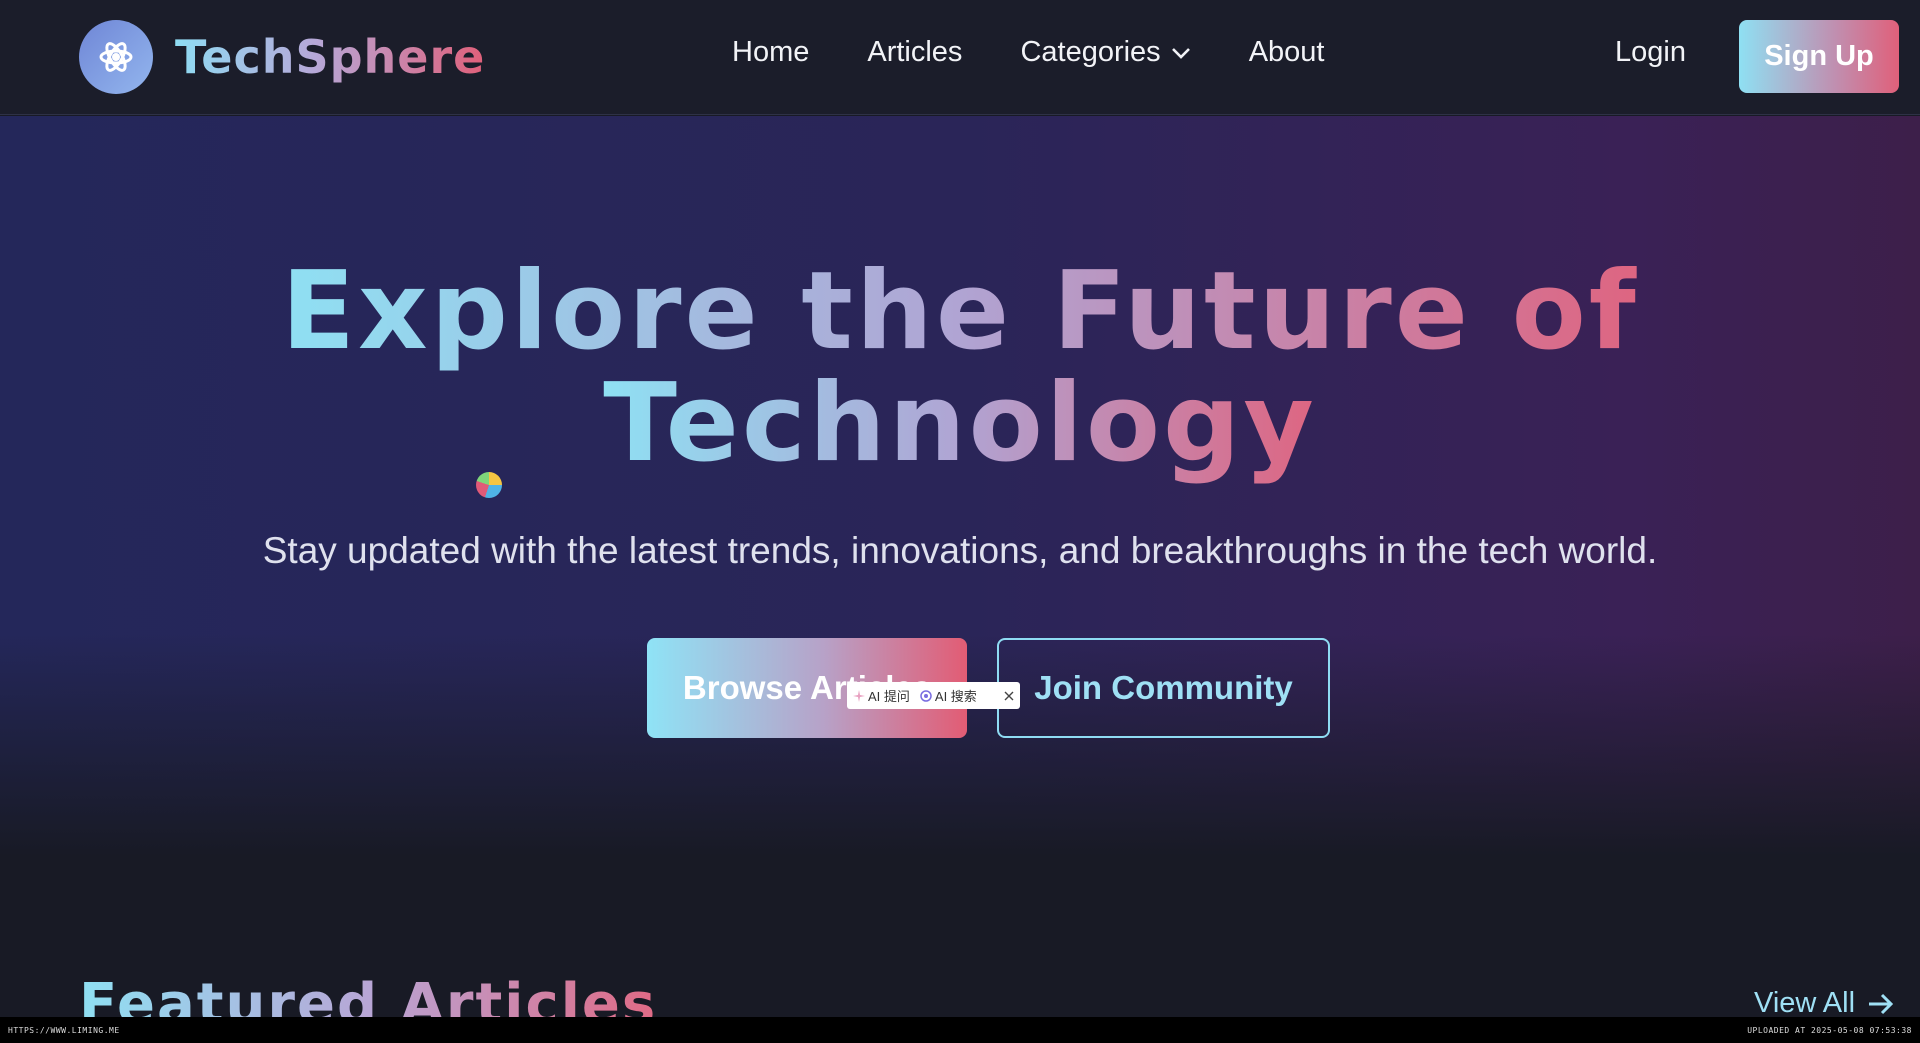 Image resolution: width=1920 pixels, height=1043 pixels. I want to click on join-community-button: Join Community, so click(1163, 688).